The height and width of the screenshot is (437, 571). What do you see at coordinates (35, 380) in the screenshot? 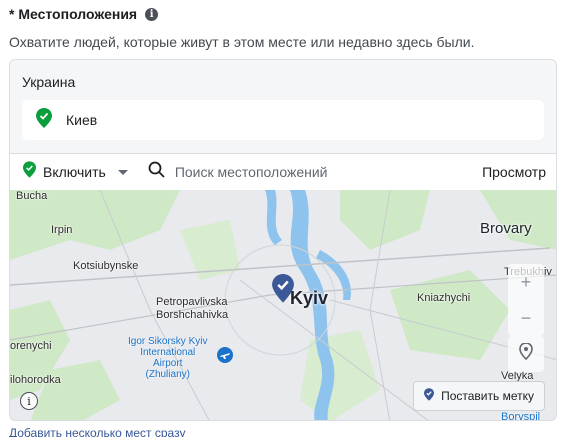
I see `map-label-ilohorodka: ilohorodka` at bounding box center [35, 380].